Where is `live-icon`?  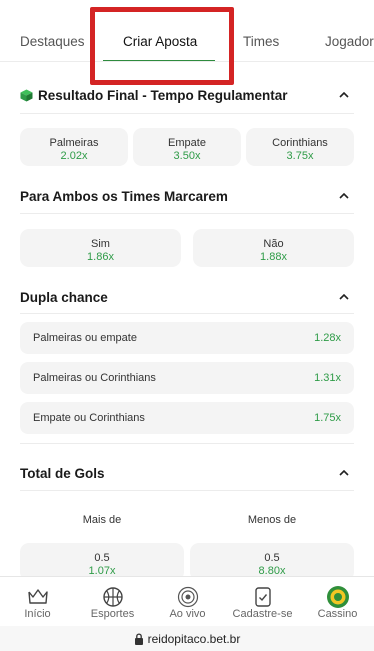 live-icon is located at coordinates (187, 597).